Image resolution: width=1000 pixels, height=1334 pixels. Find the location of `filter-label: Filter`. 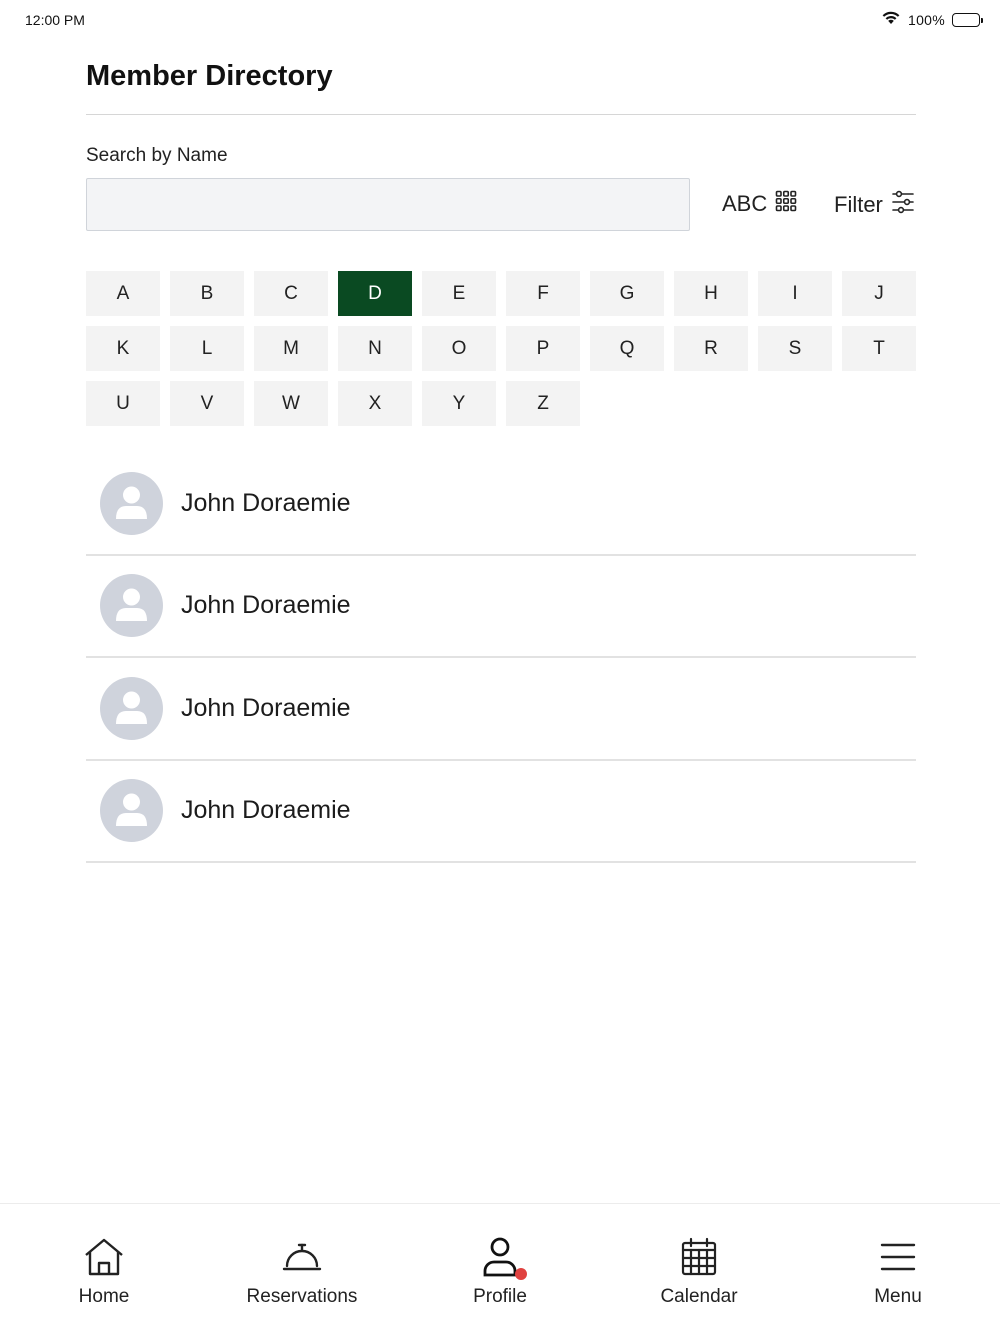

filter-label: Filter is located at coordinates (858, 204).